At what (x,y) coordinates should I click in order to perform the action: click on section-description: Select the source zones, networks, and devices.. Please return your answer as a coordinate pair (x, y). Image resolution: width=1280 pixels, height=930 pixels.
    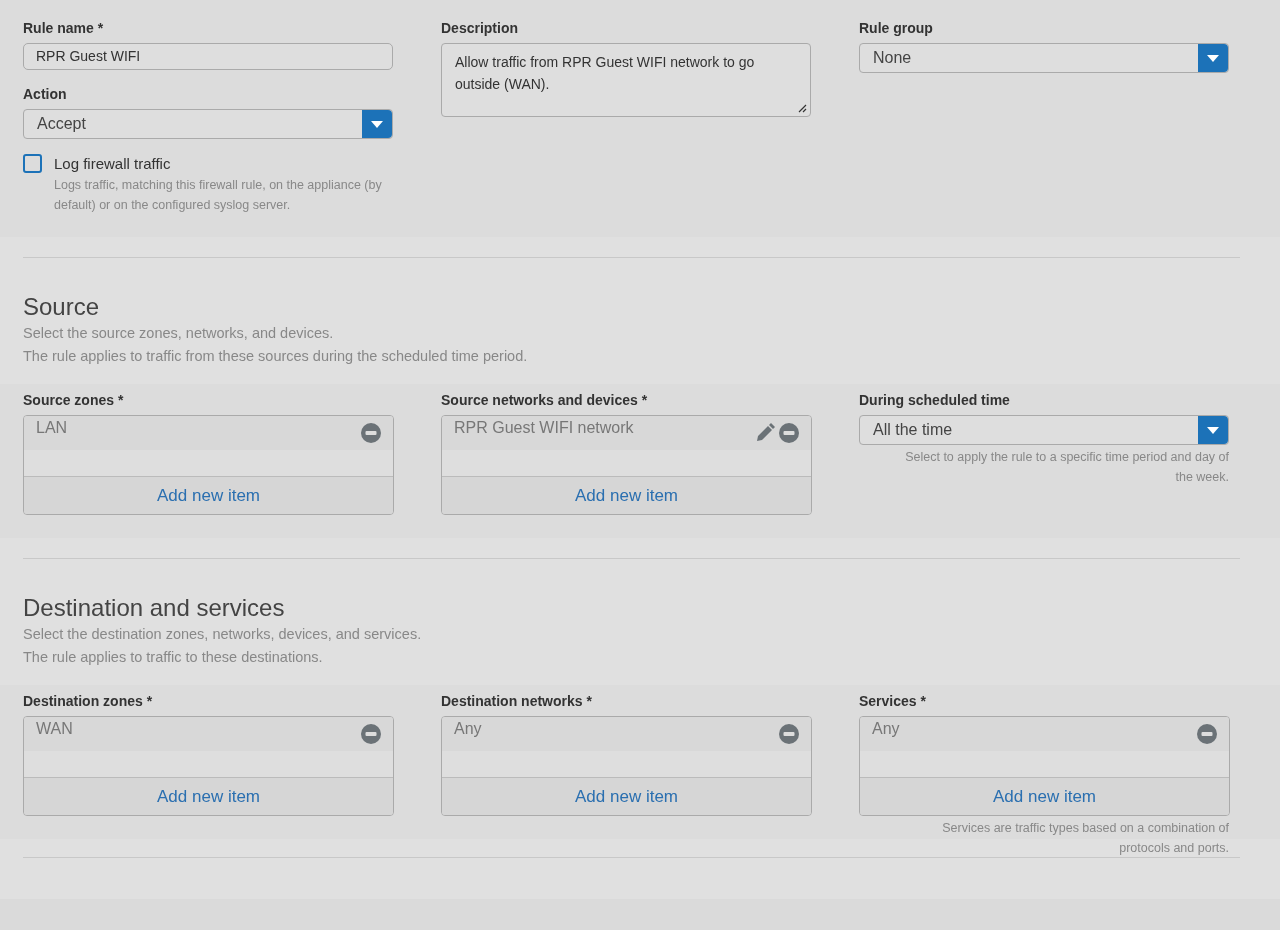
    Looking at the image, I should click on (179, 333).